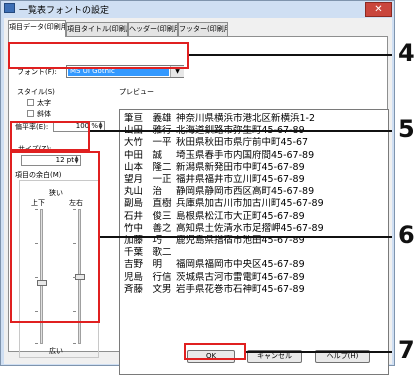 This screenshot has height=375, width=420. Describe the element at coordinates (64, 11) in the screenshot. I see `window-title: 一覧表フォントの設定` at that location.